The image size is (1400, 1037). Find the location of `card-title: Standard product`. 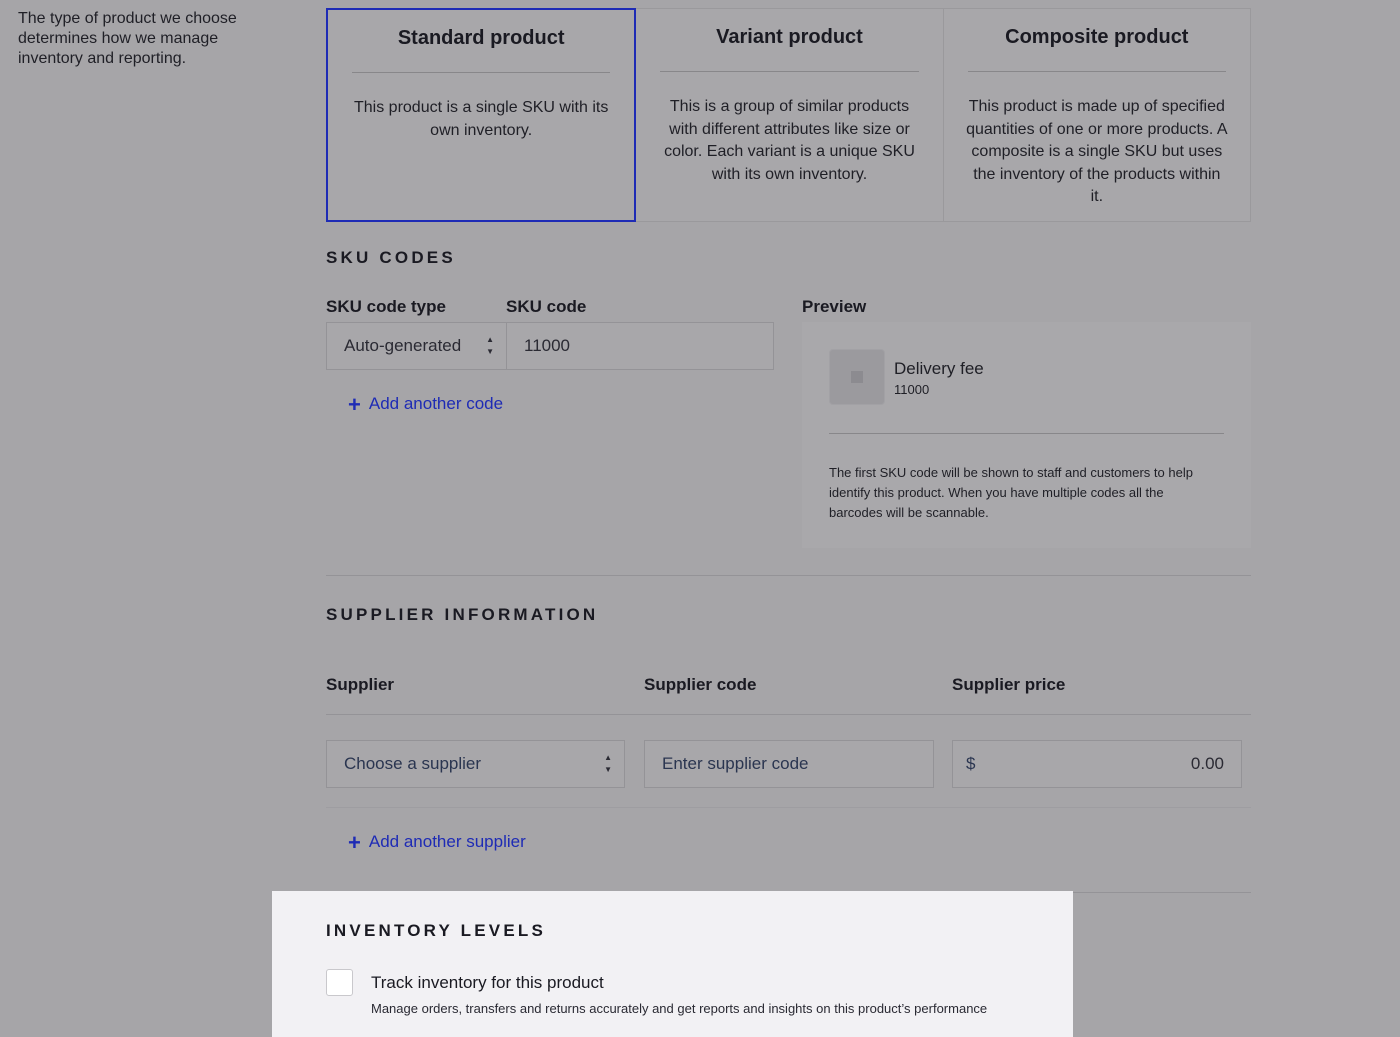

card-title: Standard product is located at coordinates (481, 49).